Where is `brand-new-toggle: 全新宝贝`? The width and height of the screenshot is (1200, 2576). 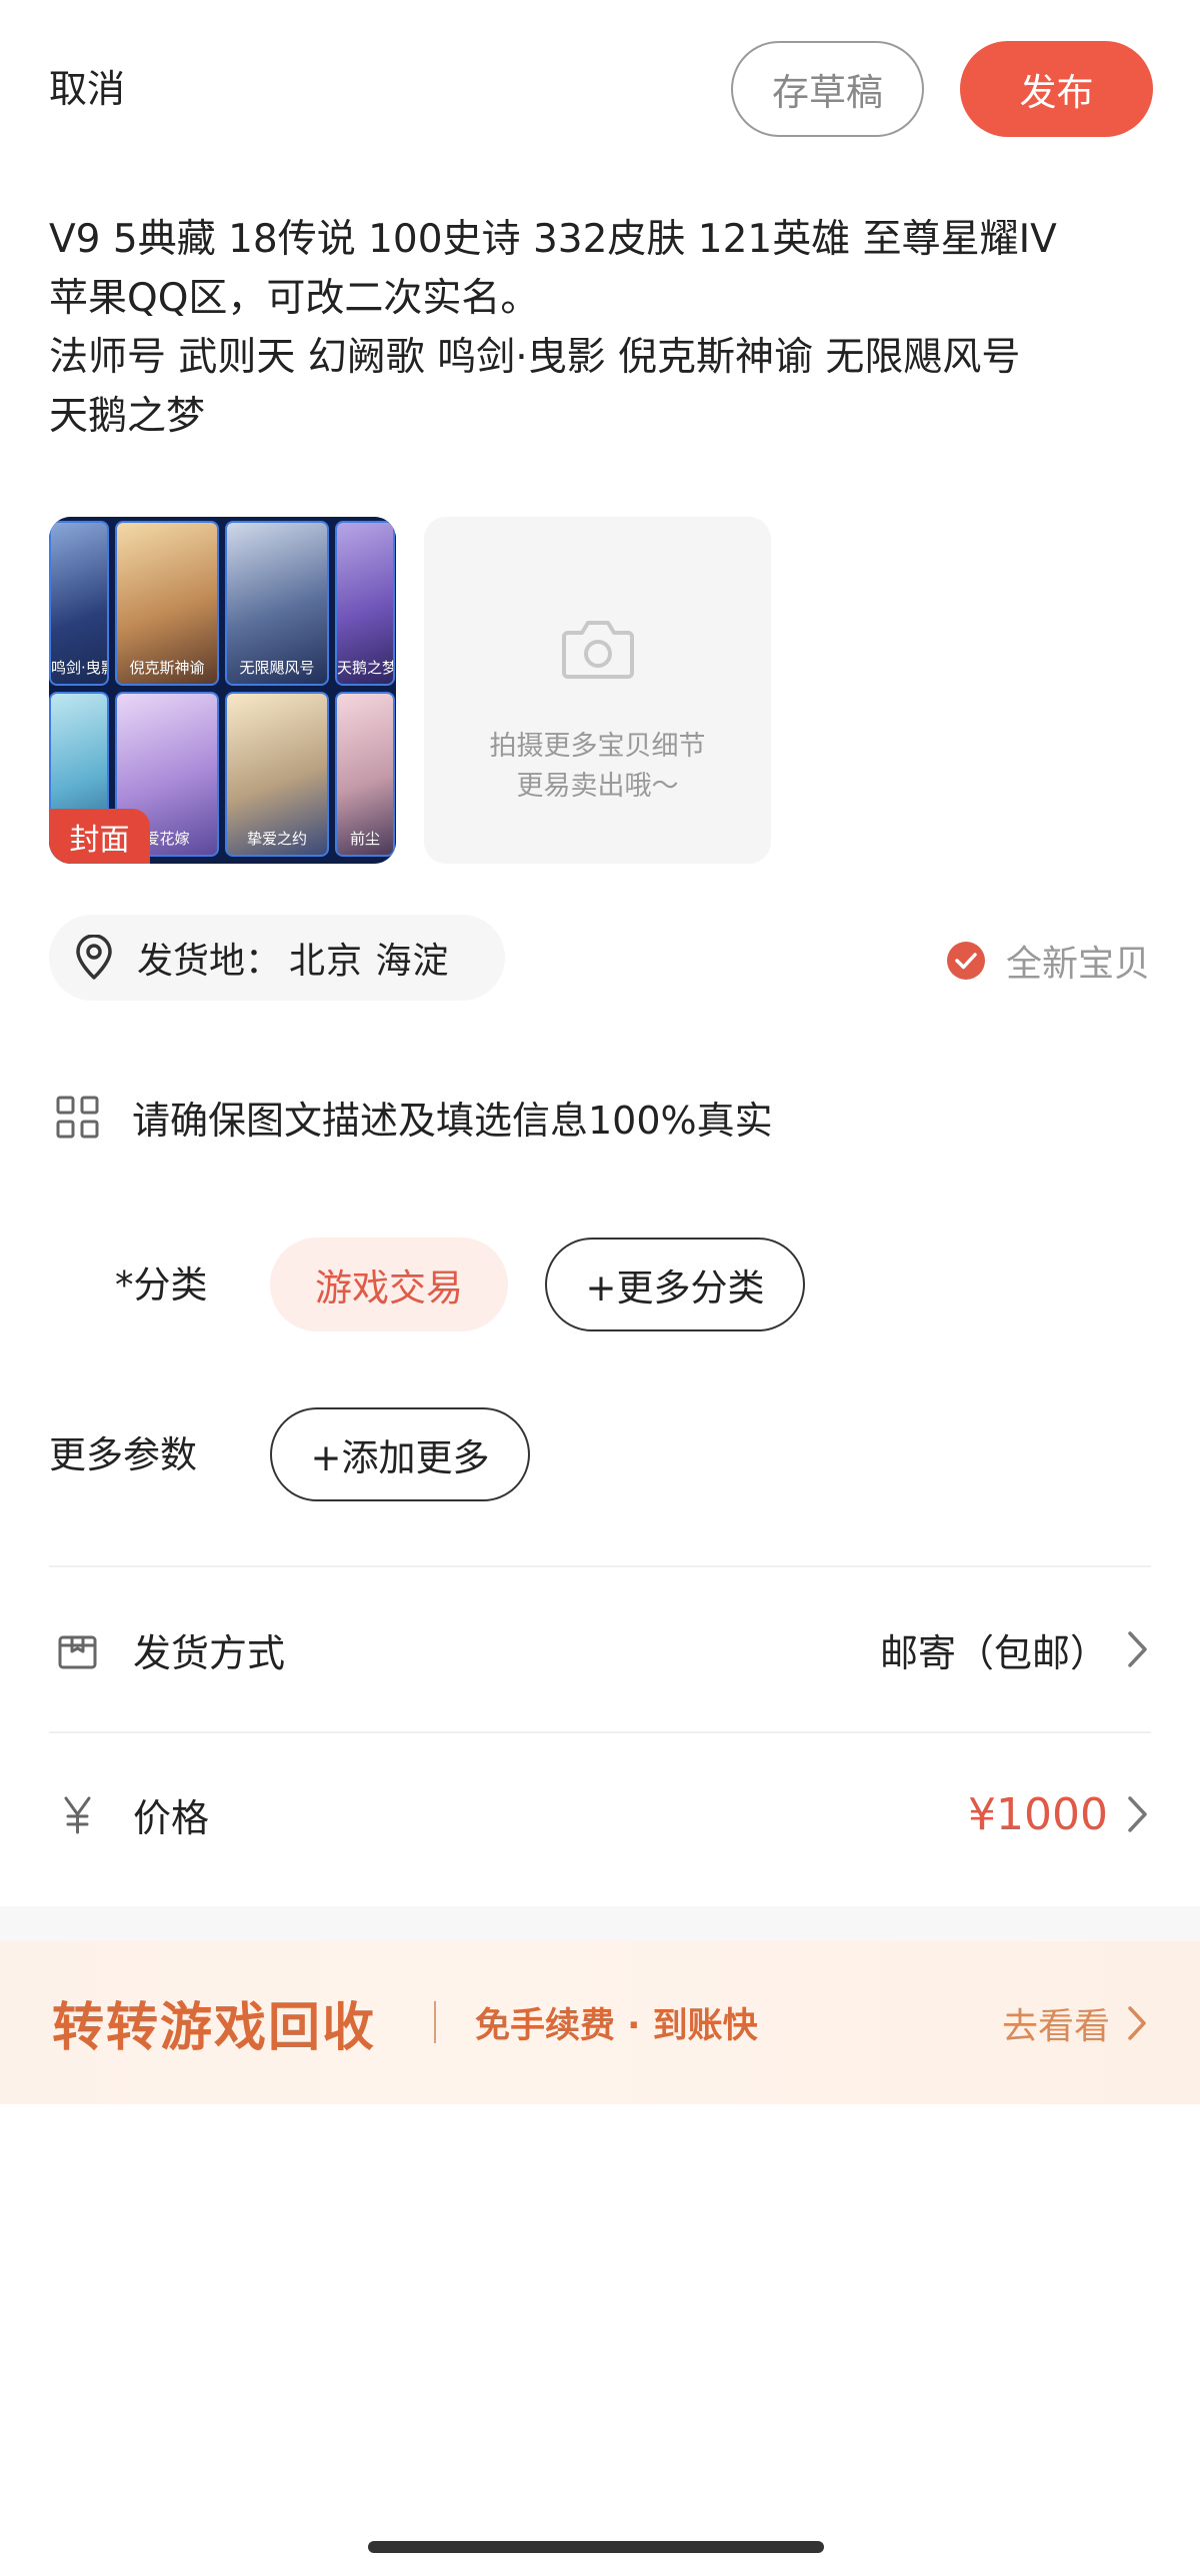 brand-new-toggle: 全新宝贝 is located at coordinates (1048, 961).